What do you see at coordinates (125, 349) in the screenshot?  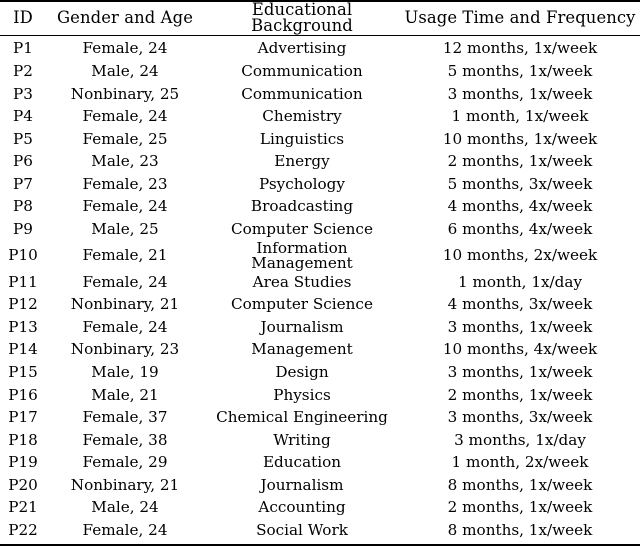 I see `cell-gender-age: Nonbinary, 23` at bounding box center [125, 349].